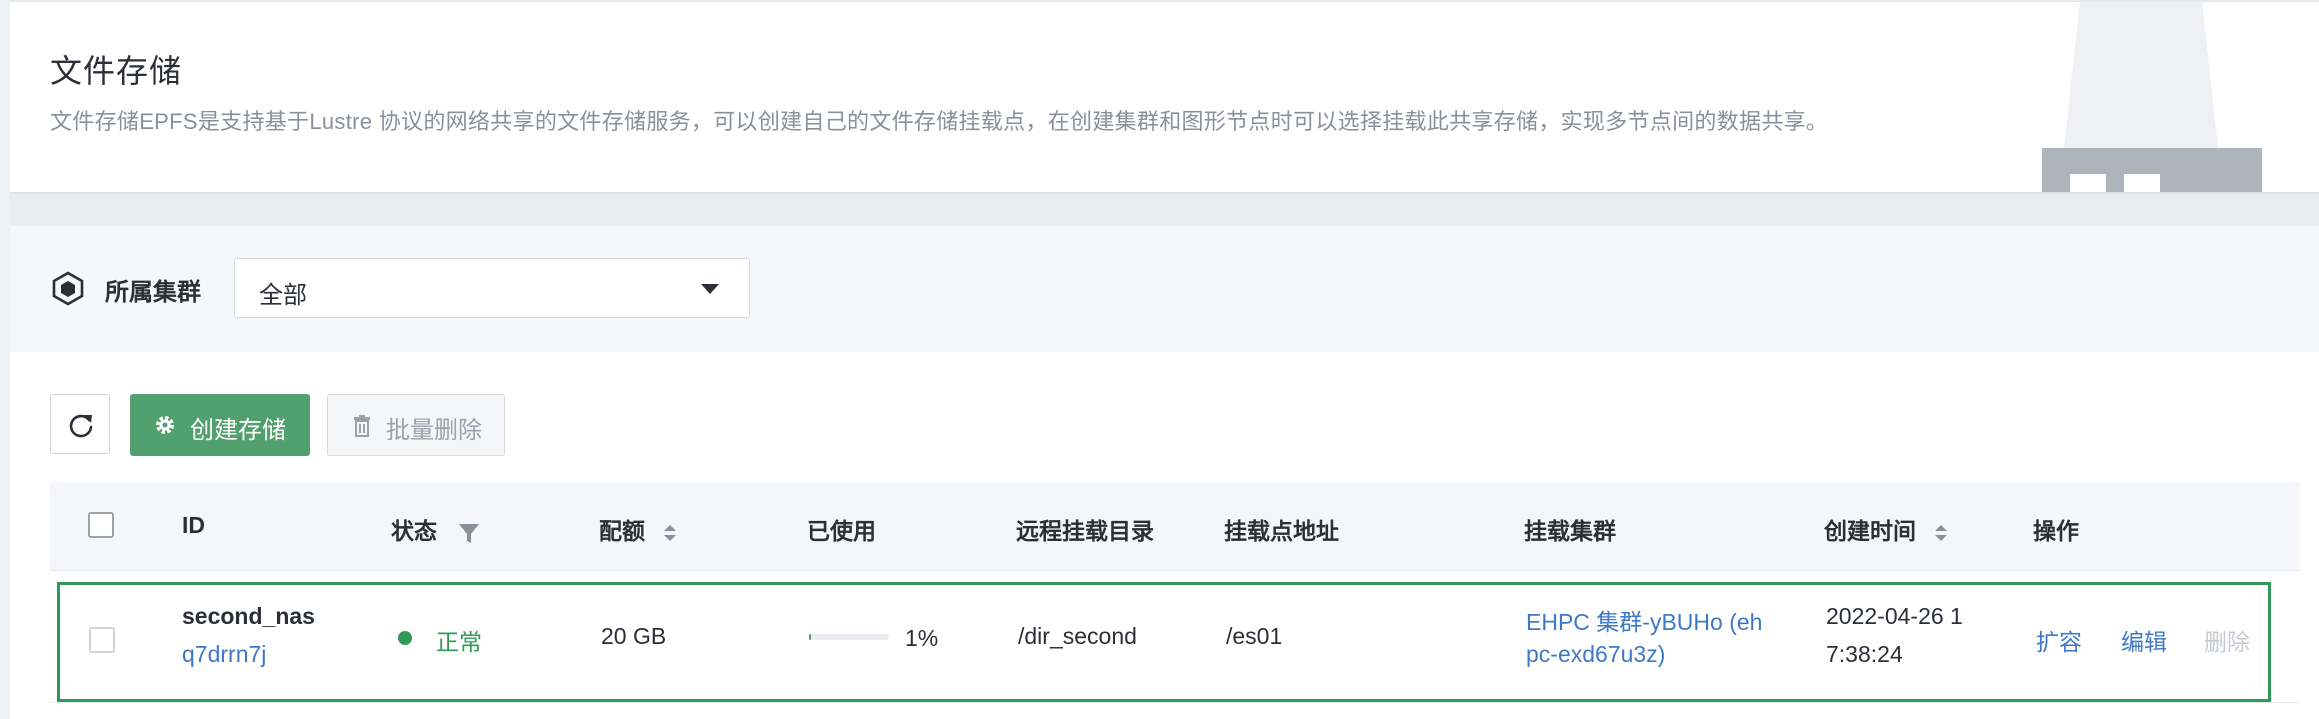  What do you see at coordinates (102, 640) in the screenshot?
I see `row-checkbox` at bounding box center [102, 640].